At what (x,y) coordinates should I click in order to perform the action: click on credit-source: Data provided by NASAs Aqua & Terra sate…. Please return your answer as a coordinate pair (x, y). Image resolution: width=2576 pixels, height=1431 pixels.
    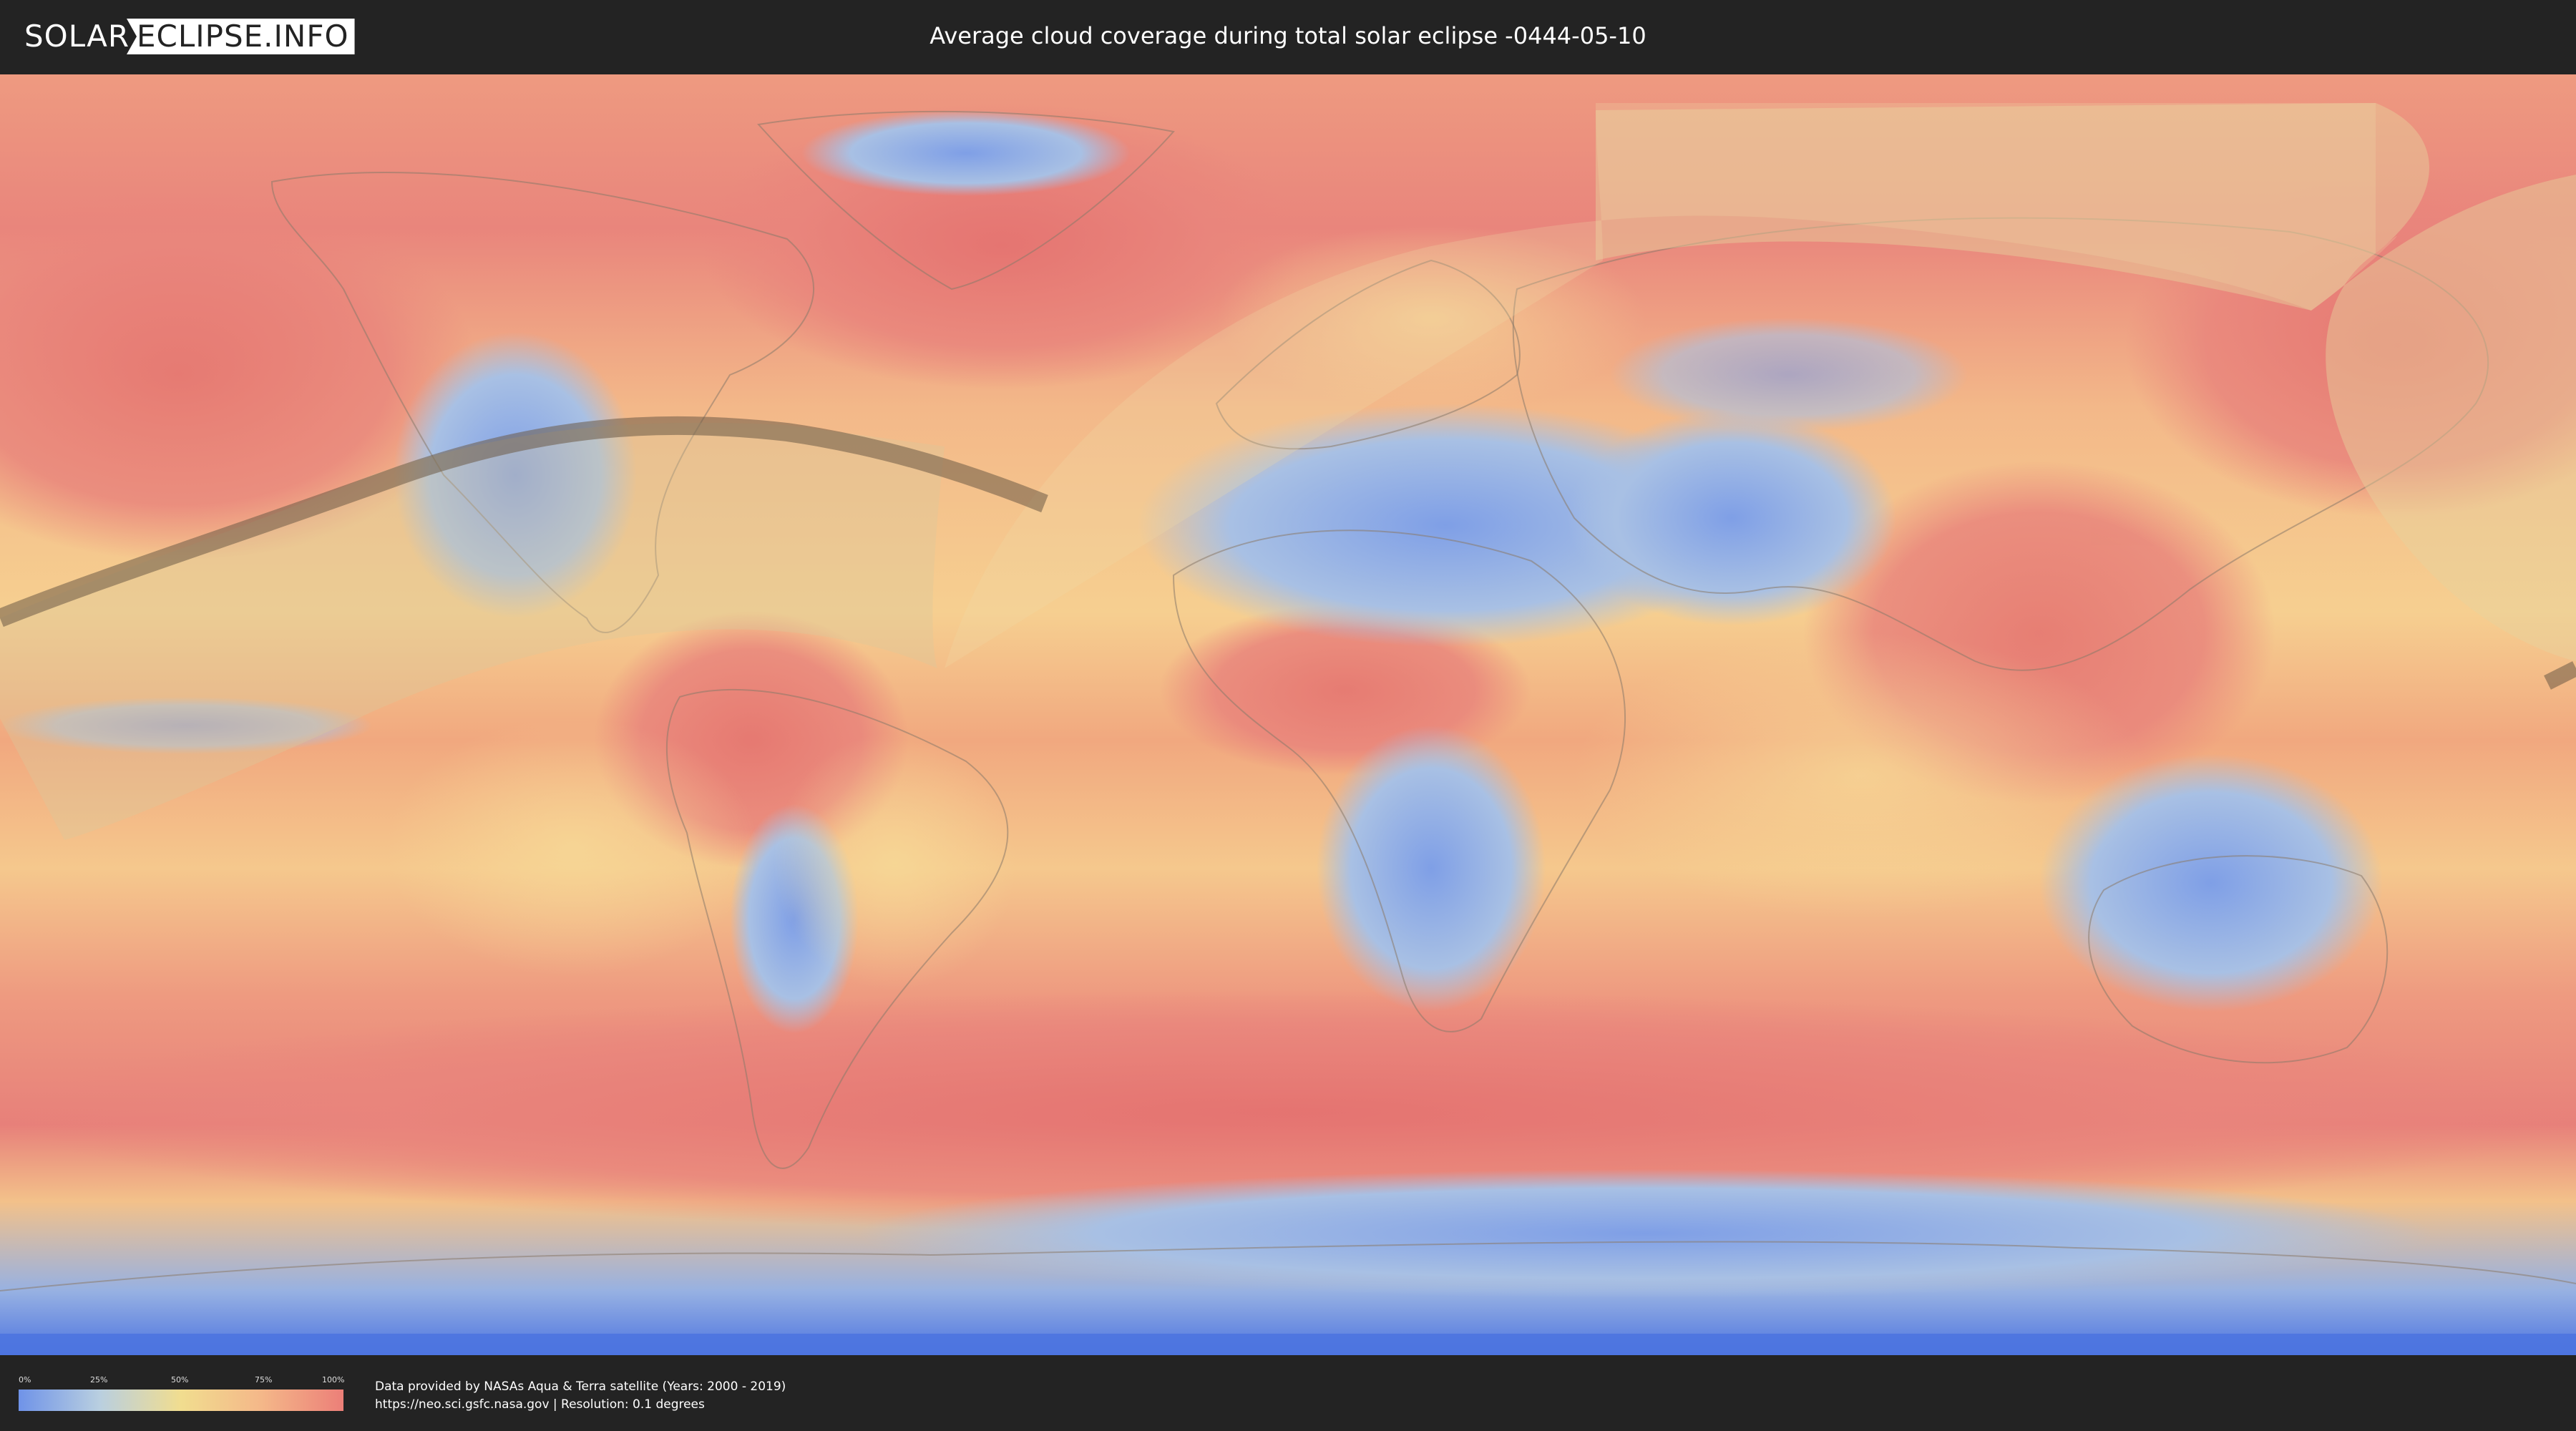
    Looking at the image, I should click on (580, 1386).